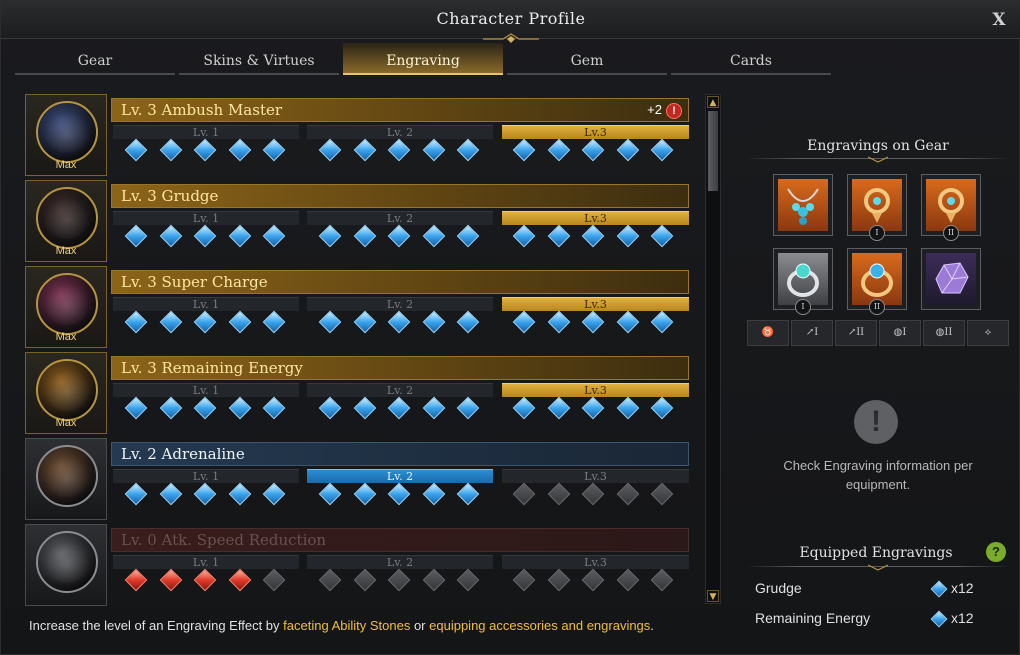 The image size is (1020, 655). I want to click on engraving-row: Max Lv. 3 Grudge Lv. 1 Lv. 2 Lv.3, so click(359, 221).